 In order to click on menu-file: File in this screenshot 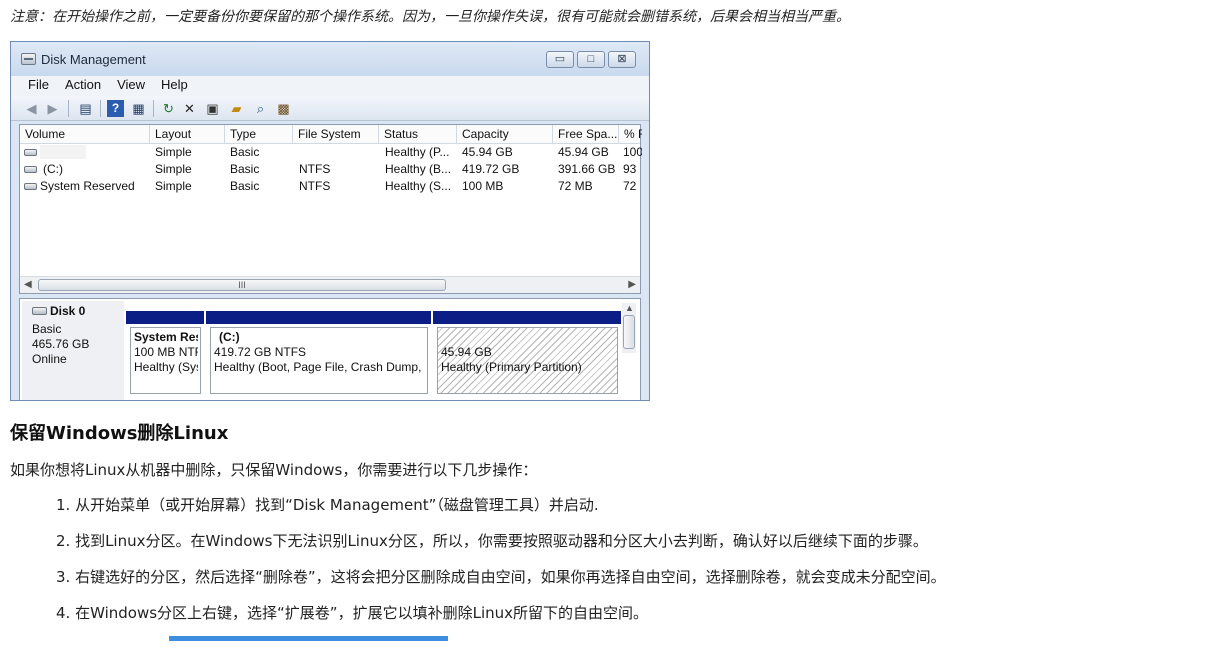, I will do `click(34, 85)`.